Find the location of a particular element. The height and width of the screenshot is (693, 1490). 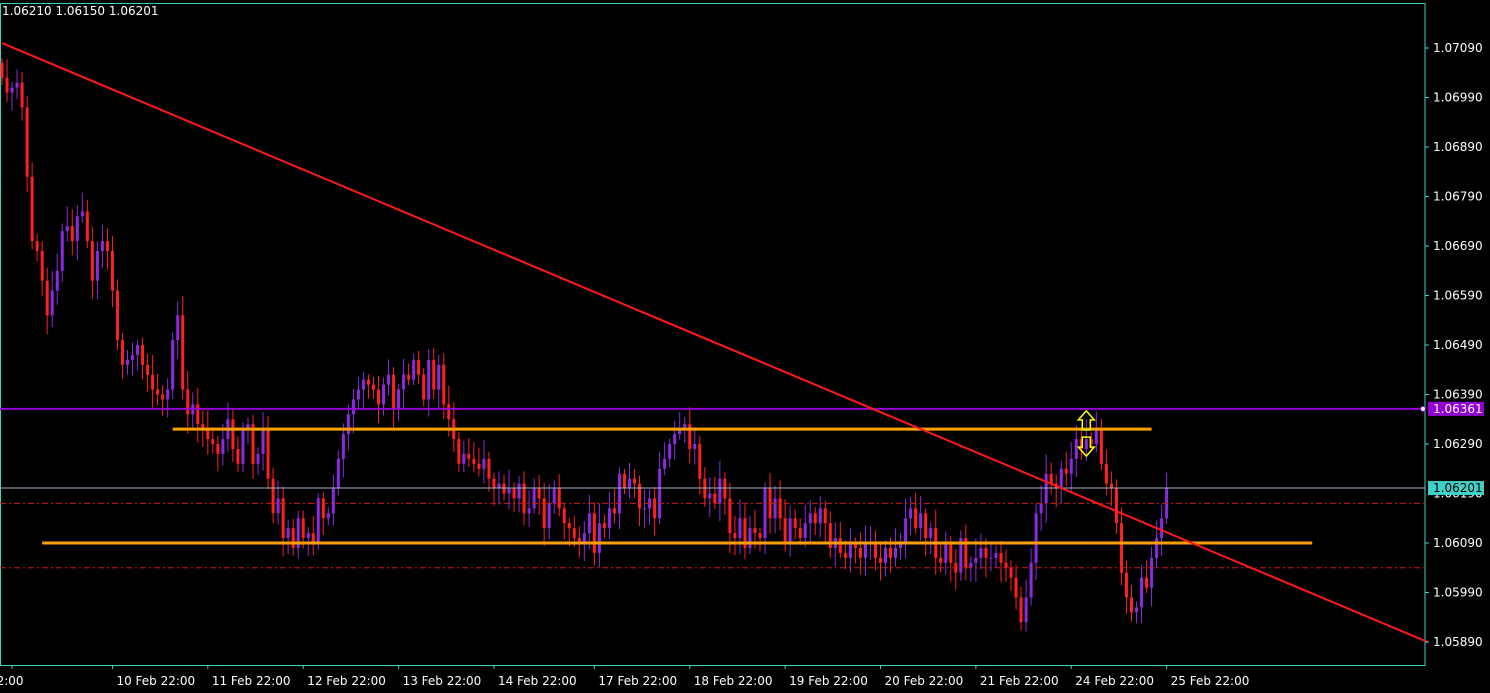

line-anchor-dot is located at coordinates (1423, 408).